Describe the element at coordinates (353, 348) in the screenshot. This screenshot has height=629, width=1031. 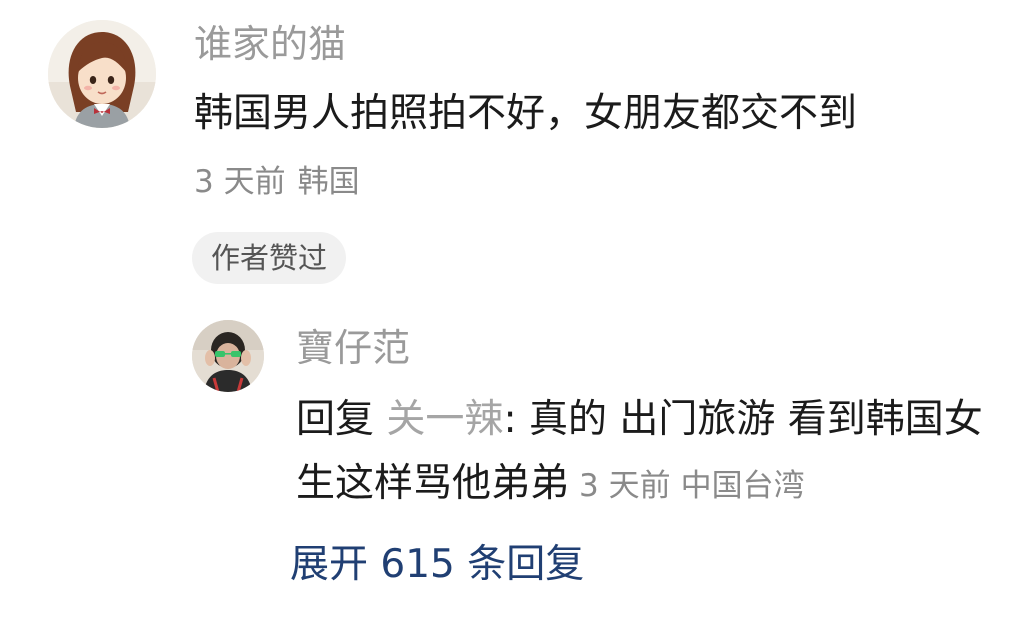
I see `reply-username: 寶仔范` at that location.